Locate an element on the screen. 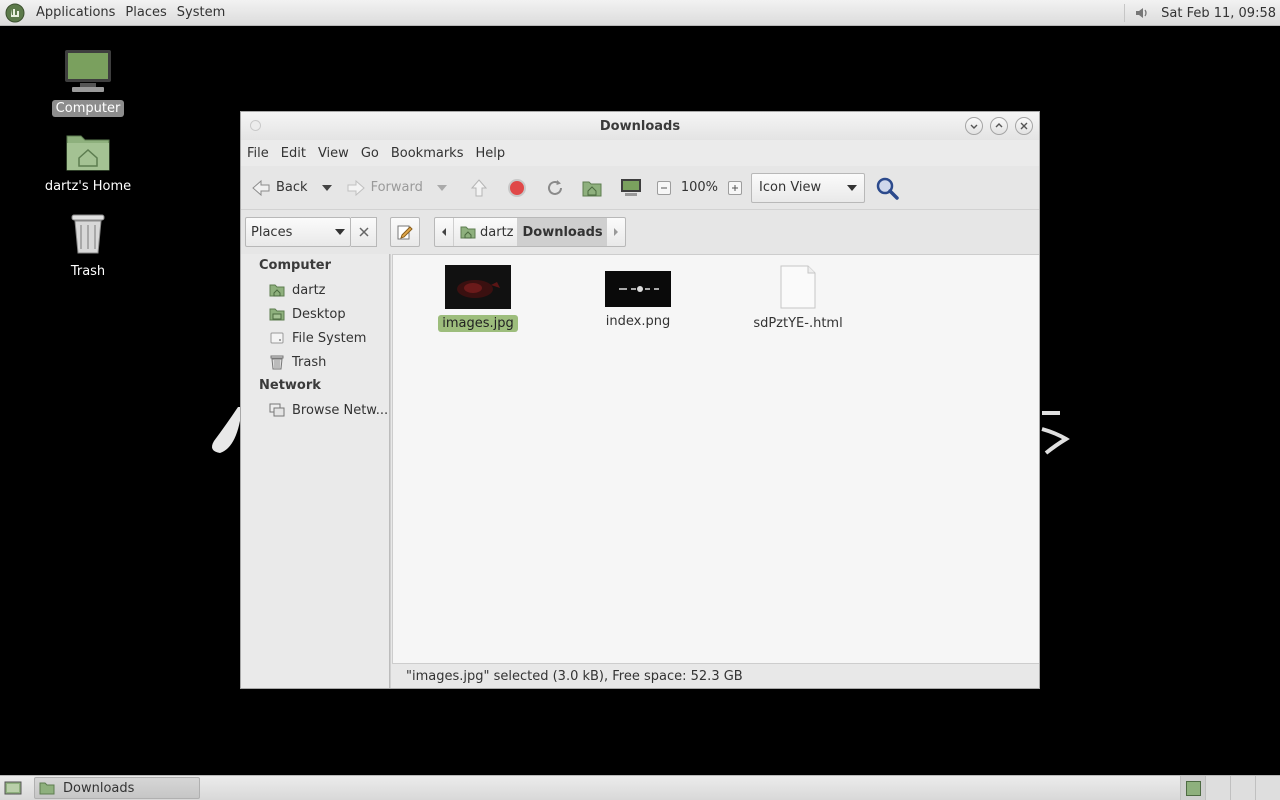  desktop-icon-home: dartz's Home is located at coordinates (88, 162).